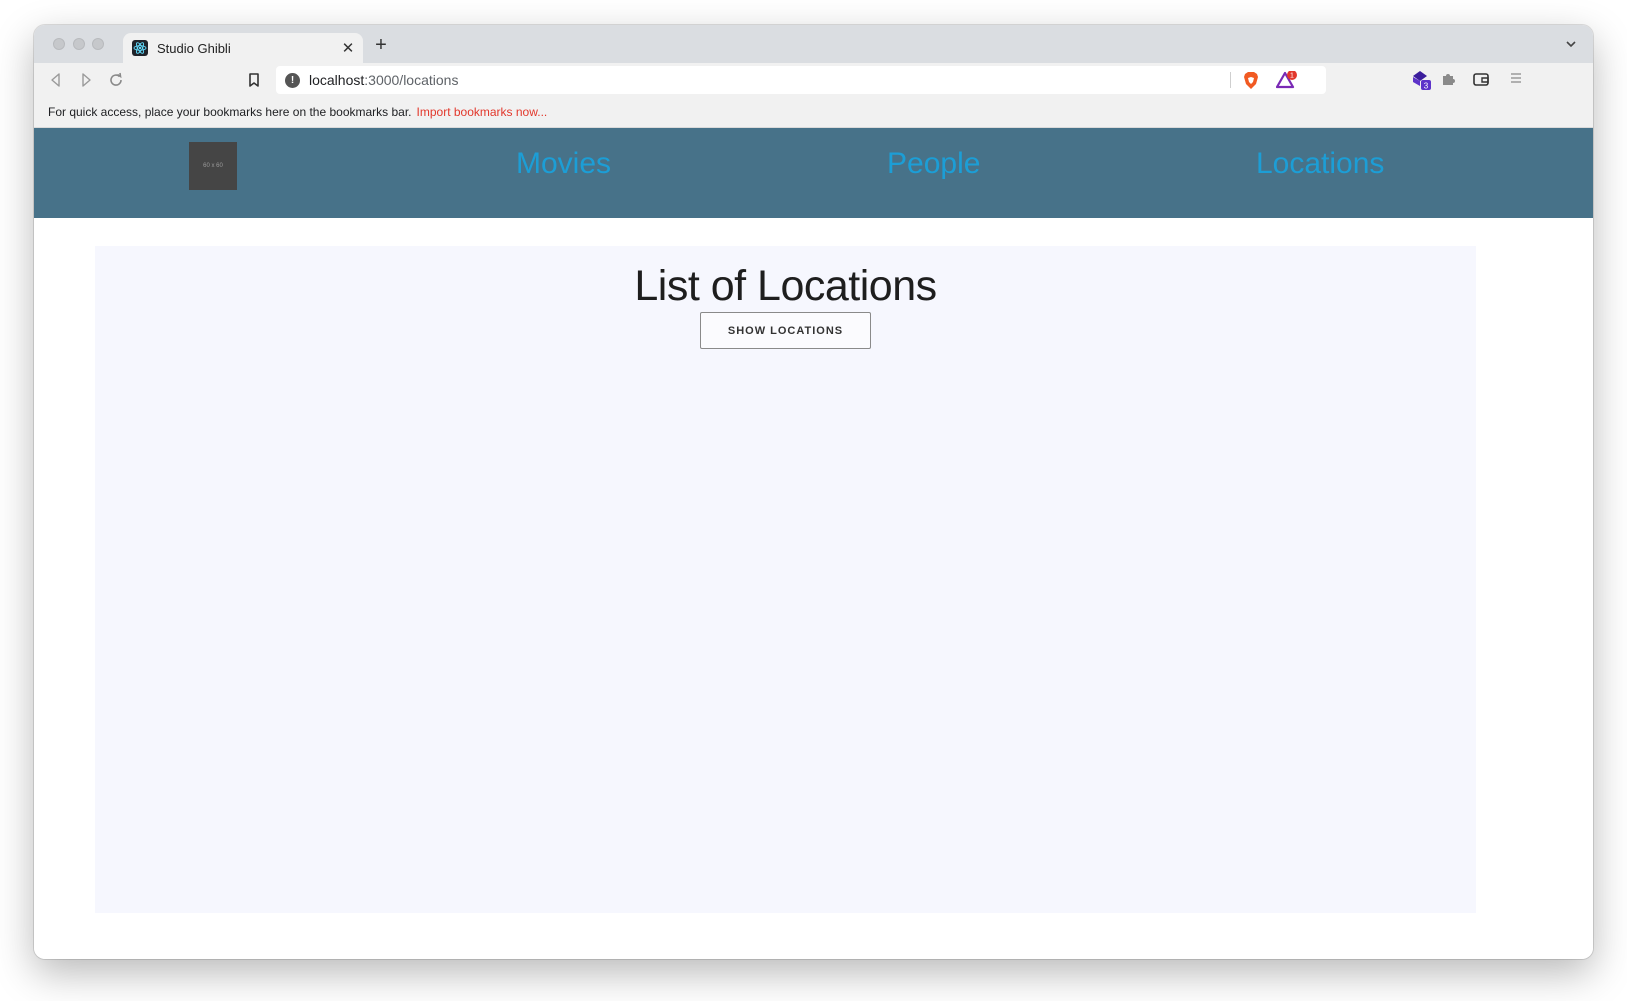  I want to click on hamburger-menu-icon, so click(1516, 80).